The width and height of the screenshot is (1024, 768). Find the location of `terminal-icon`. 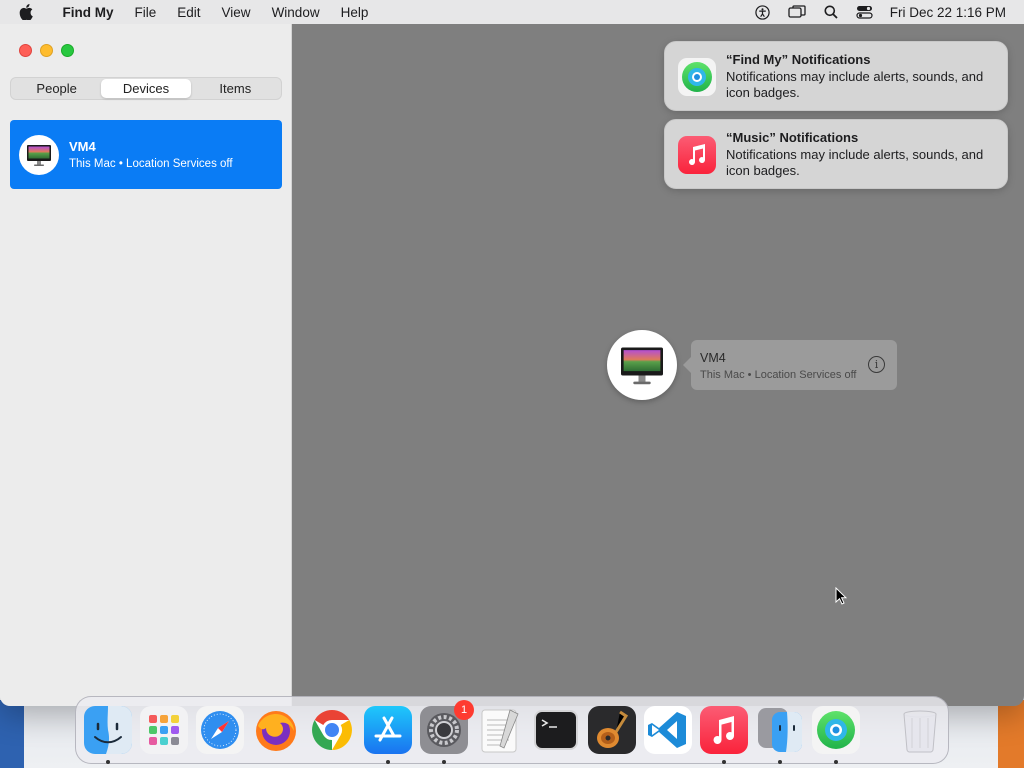

terminal-icon is located at coordinates (556, 730).